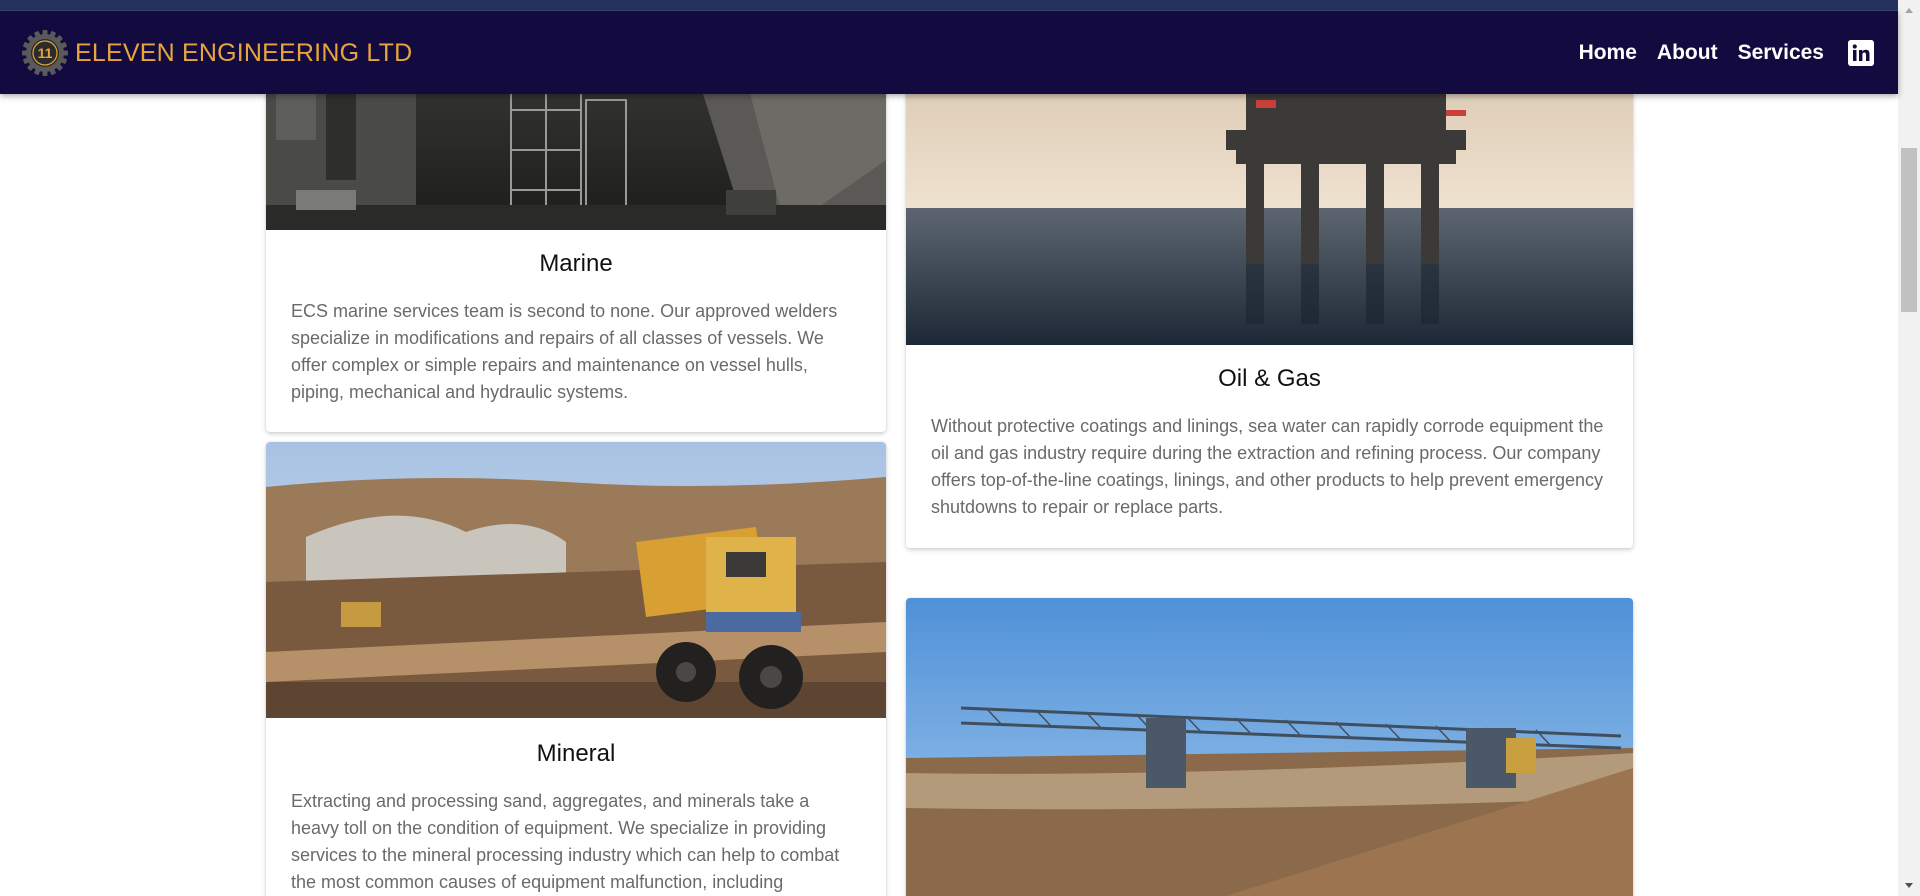  I want to click on gear-logo-icon: 11, so click(45, 53).